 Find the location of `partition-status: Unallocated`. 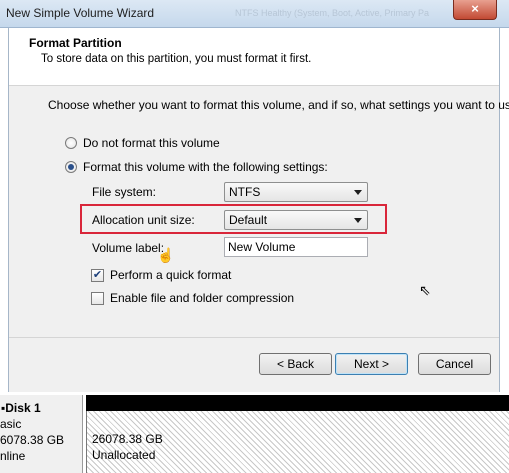

partition-status: Unallocated is located at coordinates (124, 455).